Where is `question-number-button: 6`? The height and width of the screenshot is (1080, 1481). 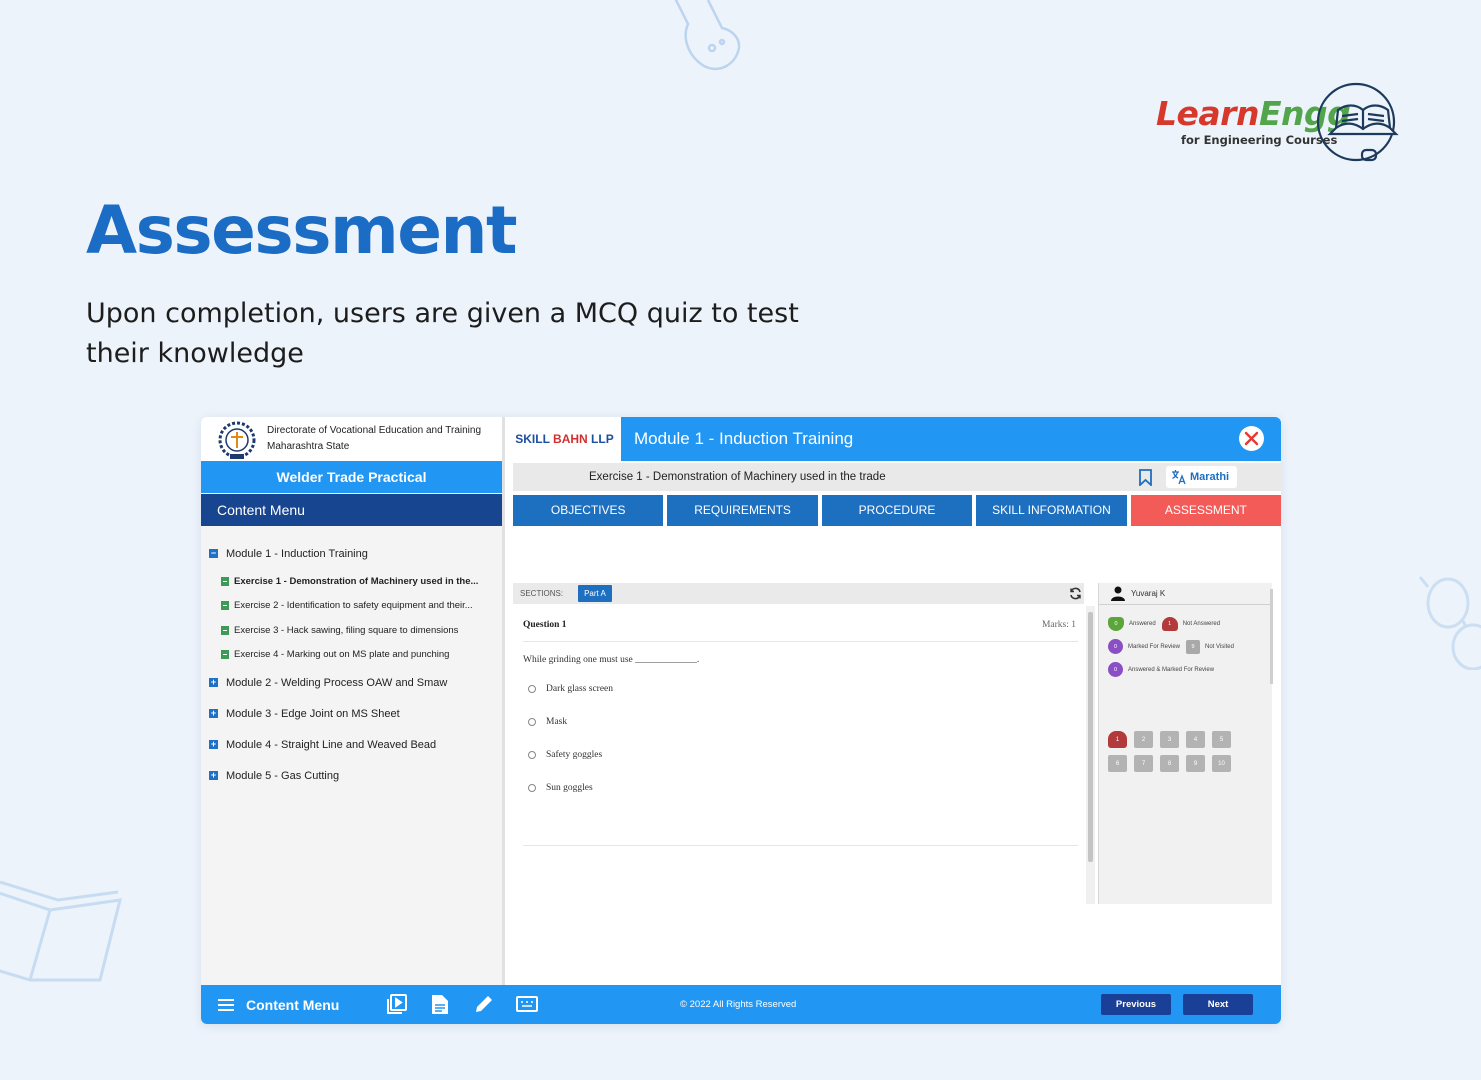 question-number-button: 6 is located at coordinates (1117, 763).